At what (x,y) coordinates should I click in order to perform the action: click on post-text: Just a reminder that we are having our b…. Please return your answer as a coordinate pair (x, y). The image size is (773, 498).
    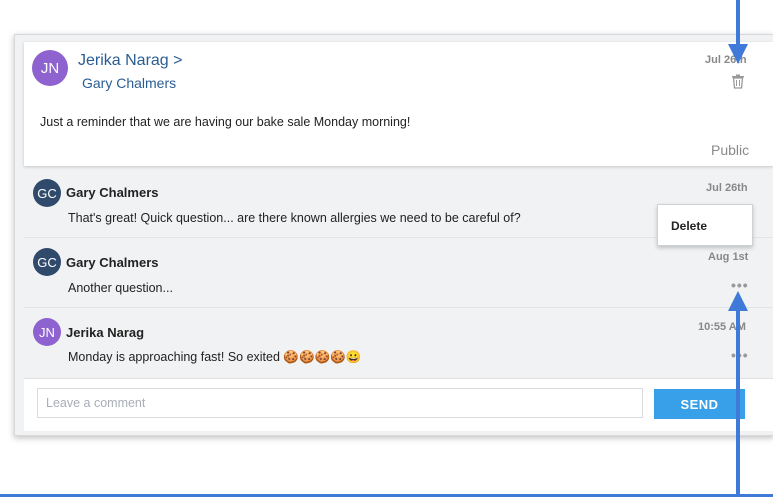
    Looking at the image, I should click on (225, 122).